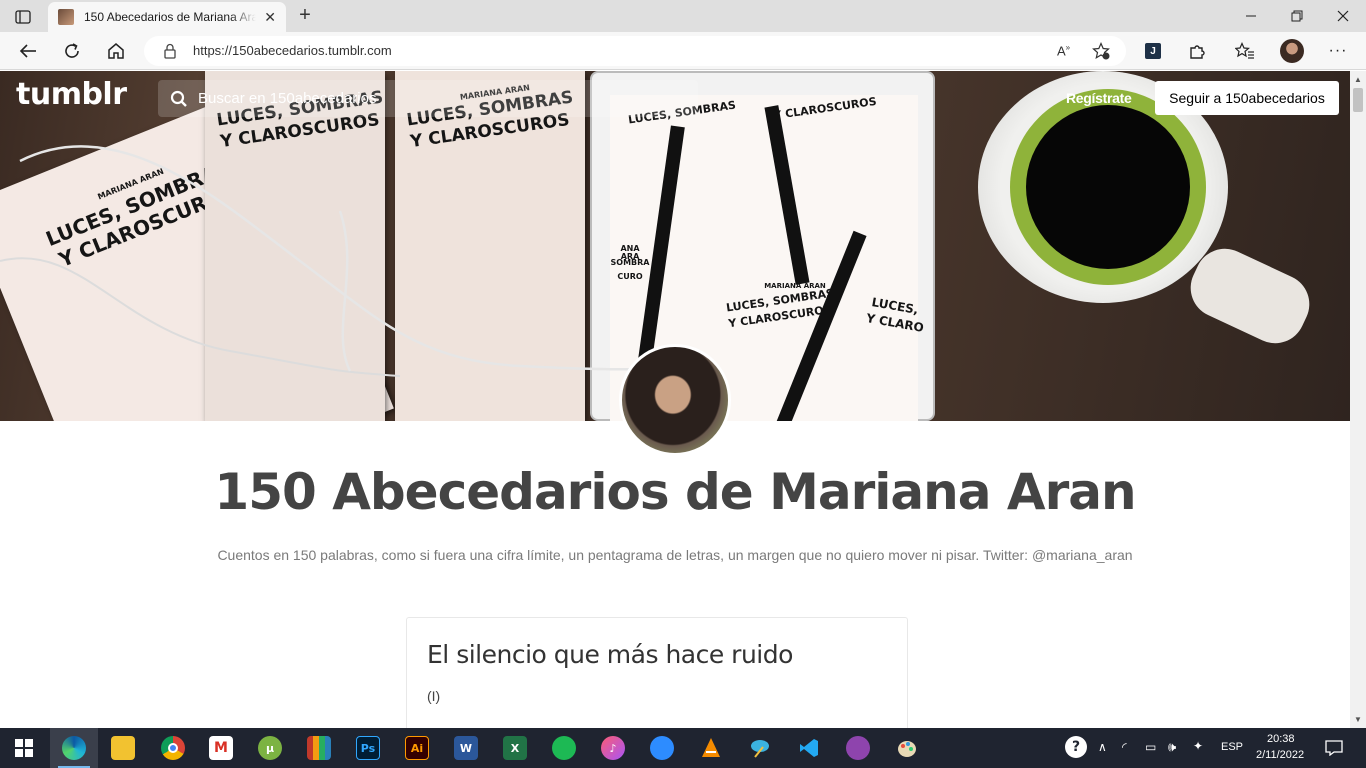 The image size is (1366, 768). I want to click on library-icon, so click(319, 748).